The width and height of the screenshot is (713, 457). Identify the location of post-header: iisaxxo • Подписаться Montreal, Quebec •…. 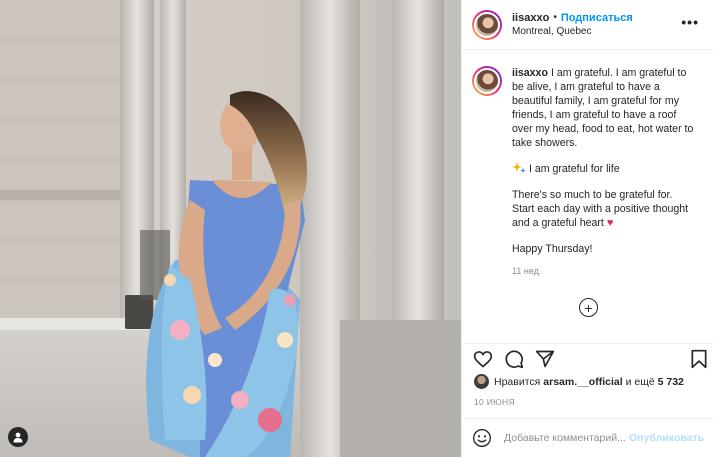
(587, 25).